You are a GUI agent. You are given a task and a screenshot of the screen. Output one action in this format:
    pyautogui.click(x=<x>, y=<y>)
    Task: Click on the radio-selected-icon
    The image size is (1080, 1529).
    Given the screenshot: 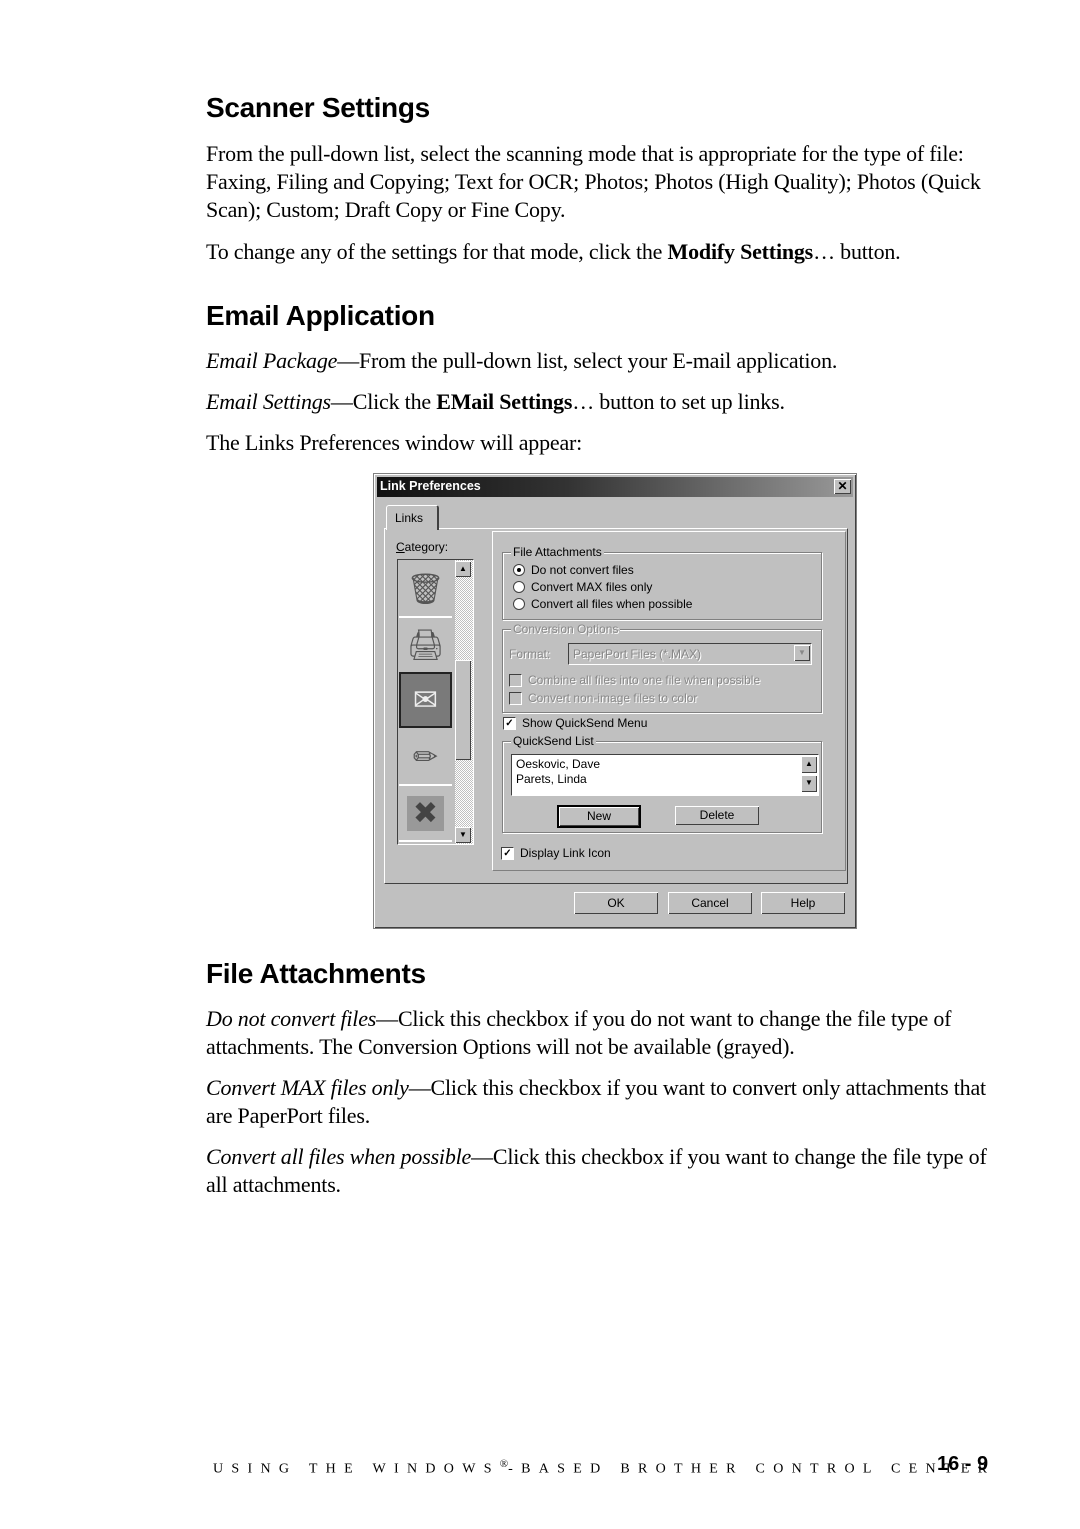 What is the action you would take?
    pyautogui.click(x=519, y=570)
    